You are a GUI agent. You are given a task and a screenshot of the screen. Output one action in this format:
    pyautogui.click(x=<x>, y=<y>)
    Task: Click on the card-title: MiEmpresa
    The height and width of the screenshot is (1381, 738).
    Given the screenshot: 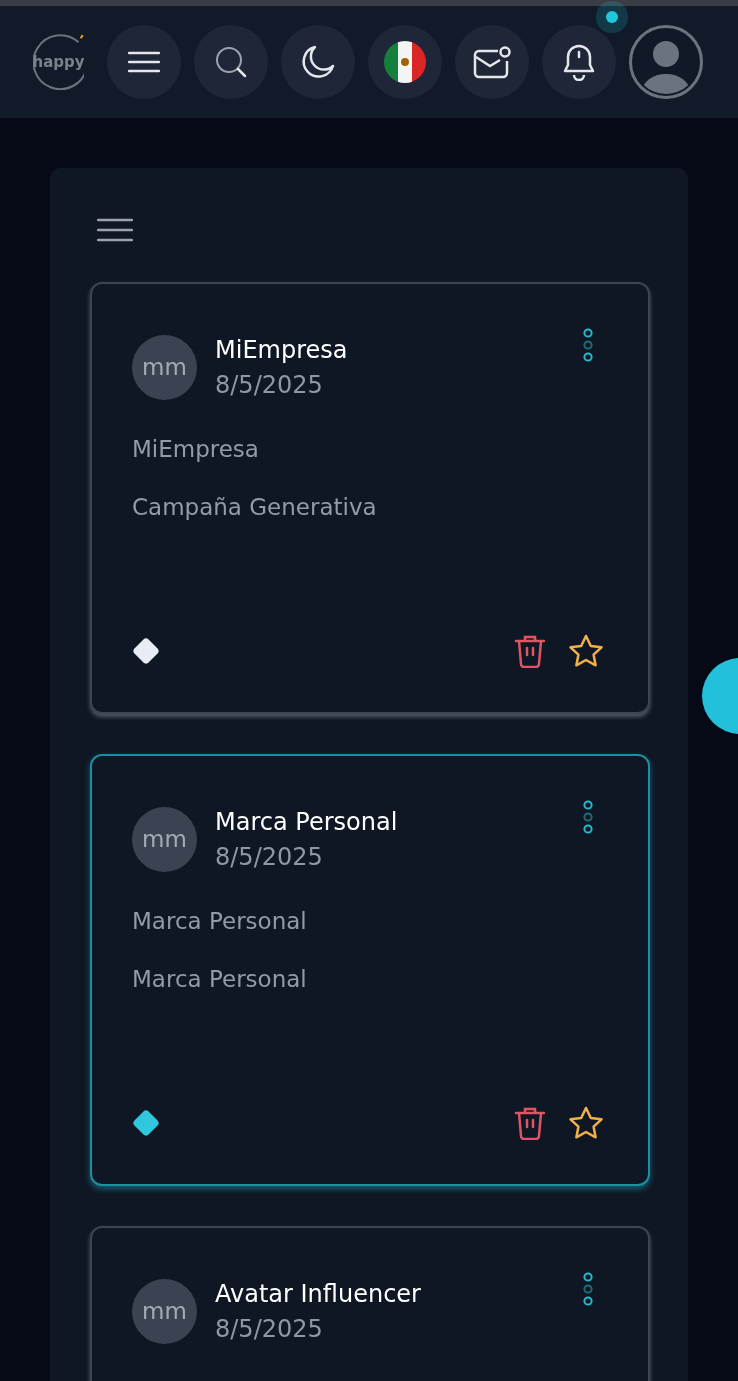 What is the action you would take?
    pyautogui.click(x=281, y=350)
    